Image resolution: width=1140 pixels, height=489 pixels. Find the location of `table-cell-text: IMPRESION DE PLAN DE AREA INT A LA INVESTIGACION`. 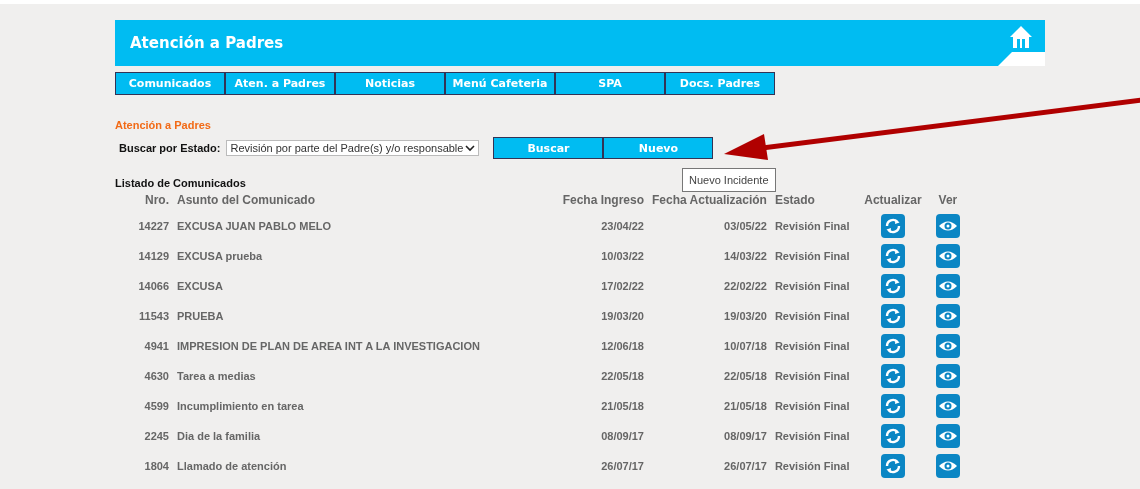

table-cell-text: IMPRESION DE PLAN DE AREA INT A LA INVESTIGACION is located at coordinates (328, 346).